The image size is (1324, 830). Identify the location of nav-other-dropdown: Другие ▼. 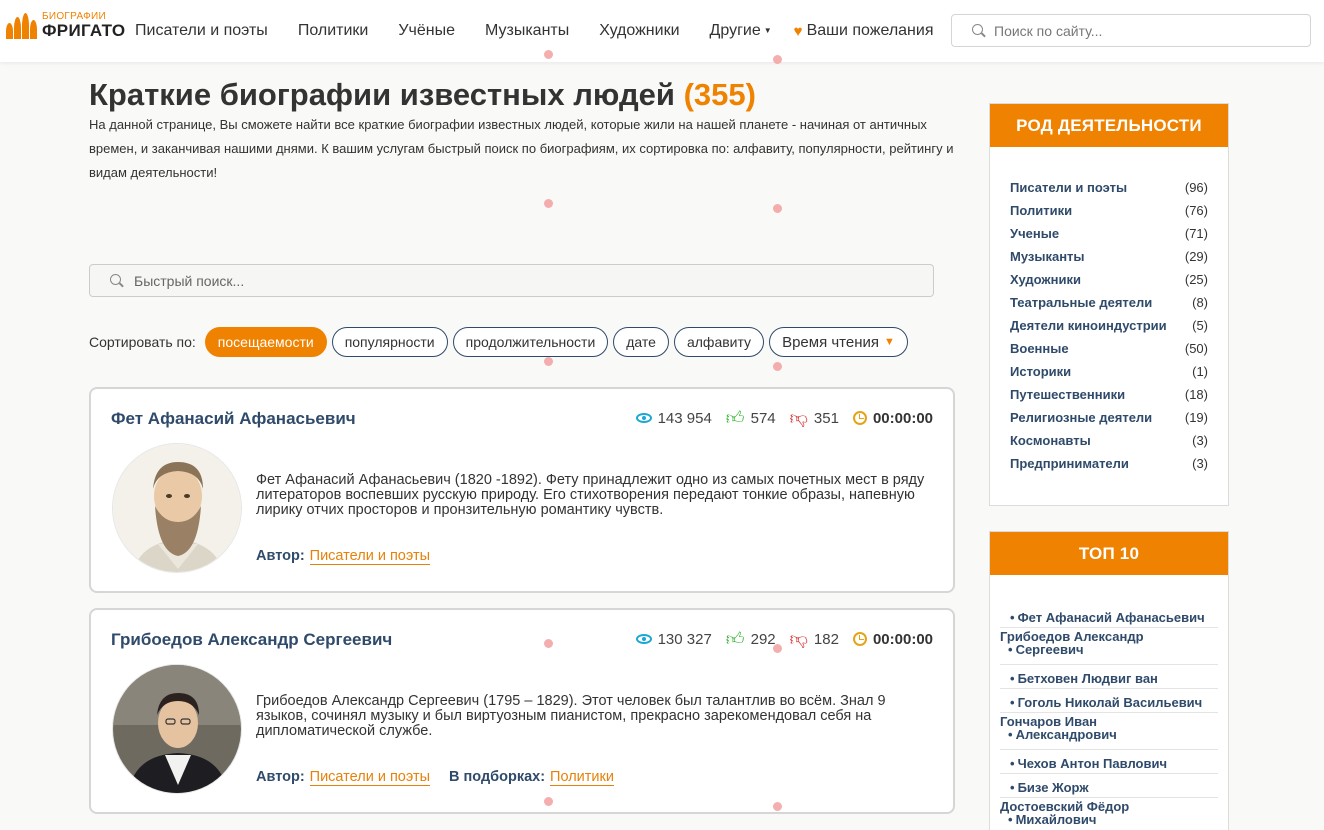
(741, 31).